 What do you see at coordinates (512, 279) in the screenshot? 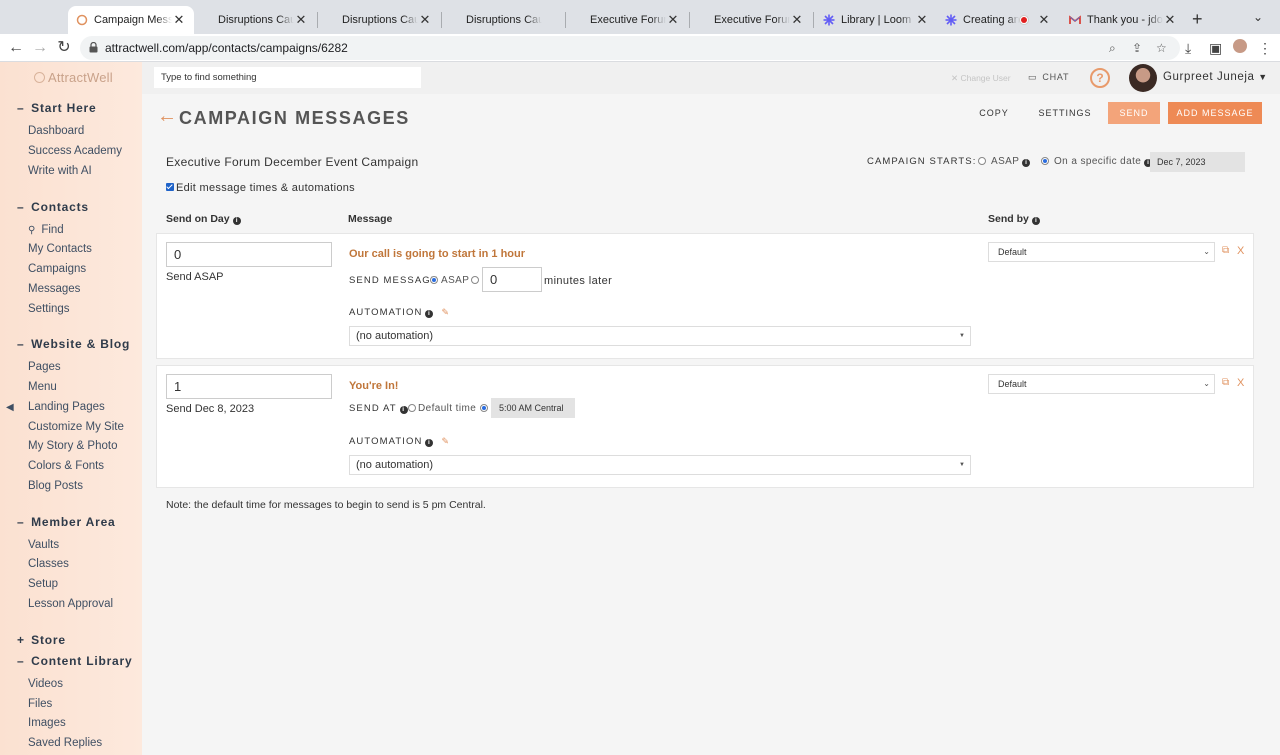
I see `minutes-later-input` at bounding box center [512, 279].